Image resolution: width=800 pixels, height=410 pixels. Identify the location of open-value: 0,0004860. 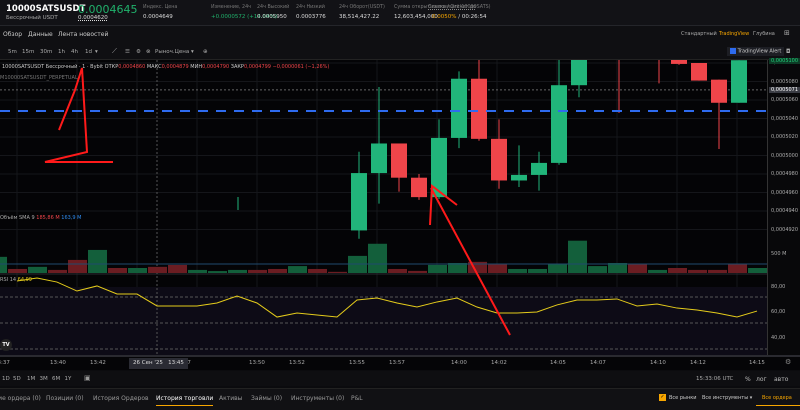
(132, 67).